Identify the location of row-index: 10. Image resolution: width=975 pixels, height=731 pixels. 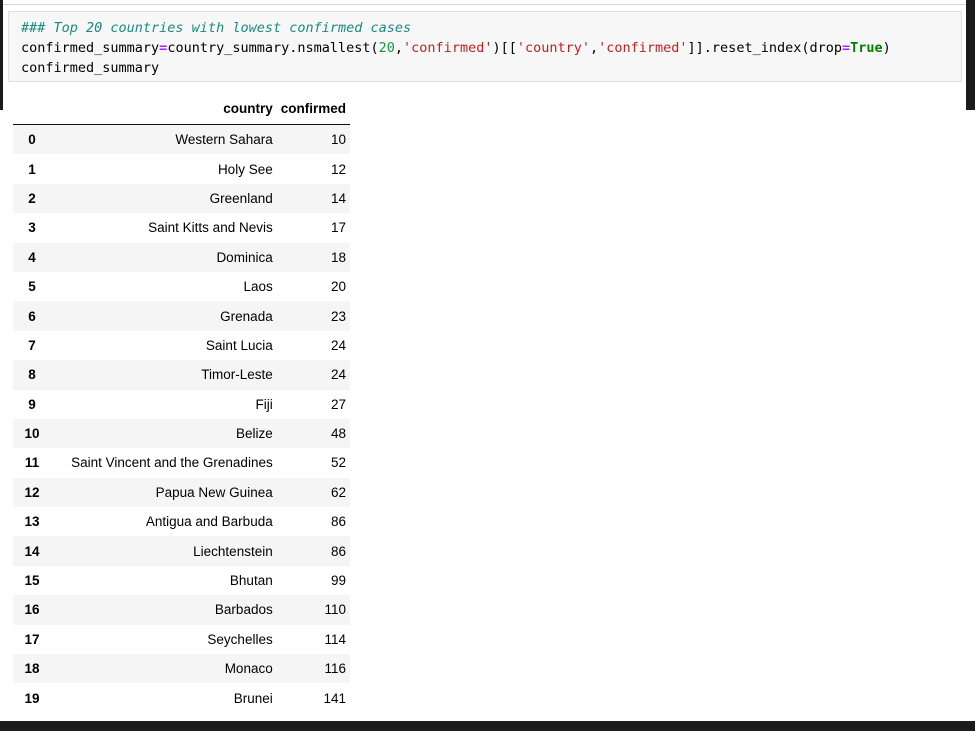
(32, 434).